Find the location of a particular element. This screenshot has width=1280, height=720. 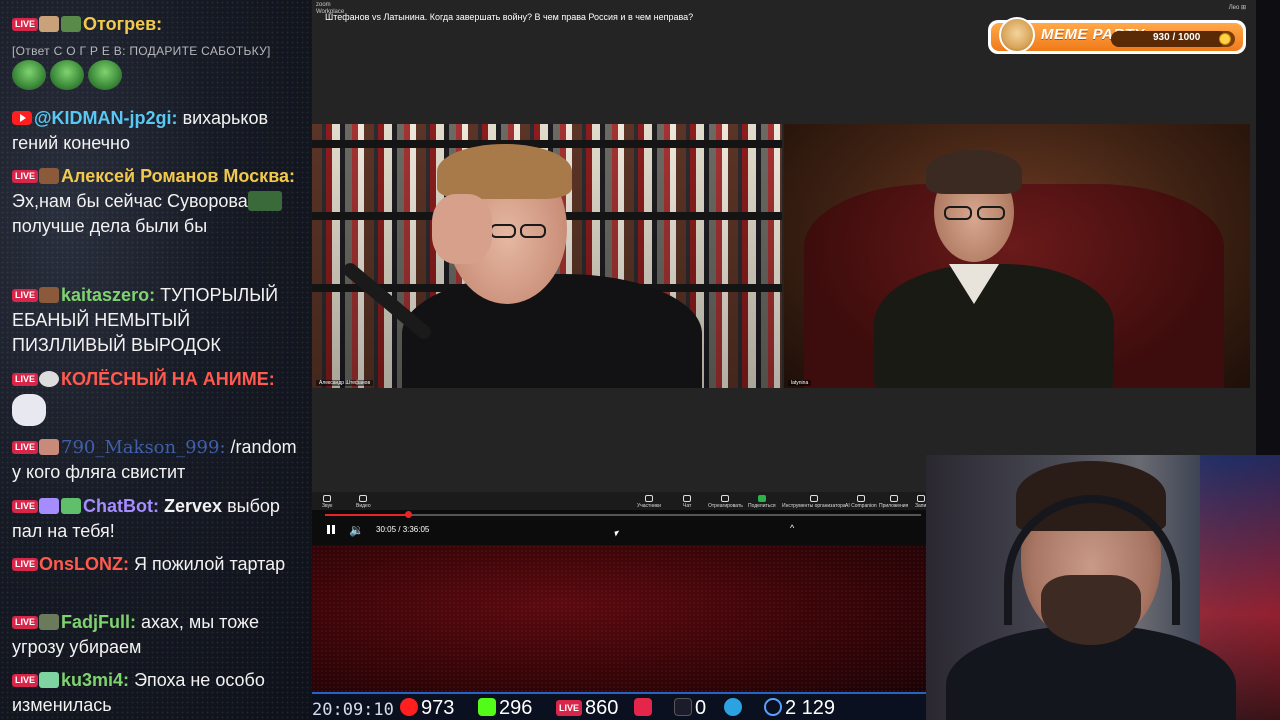

chat-nick: ku3mi4: is located at coordinates (95, 680).